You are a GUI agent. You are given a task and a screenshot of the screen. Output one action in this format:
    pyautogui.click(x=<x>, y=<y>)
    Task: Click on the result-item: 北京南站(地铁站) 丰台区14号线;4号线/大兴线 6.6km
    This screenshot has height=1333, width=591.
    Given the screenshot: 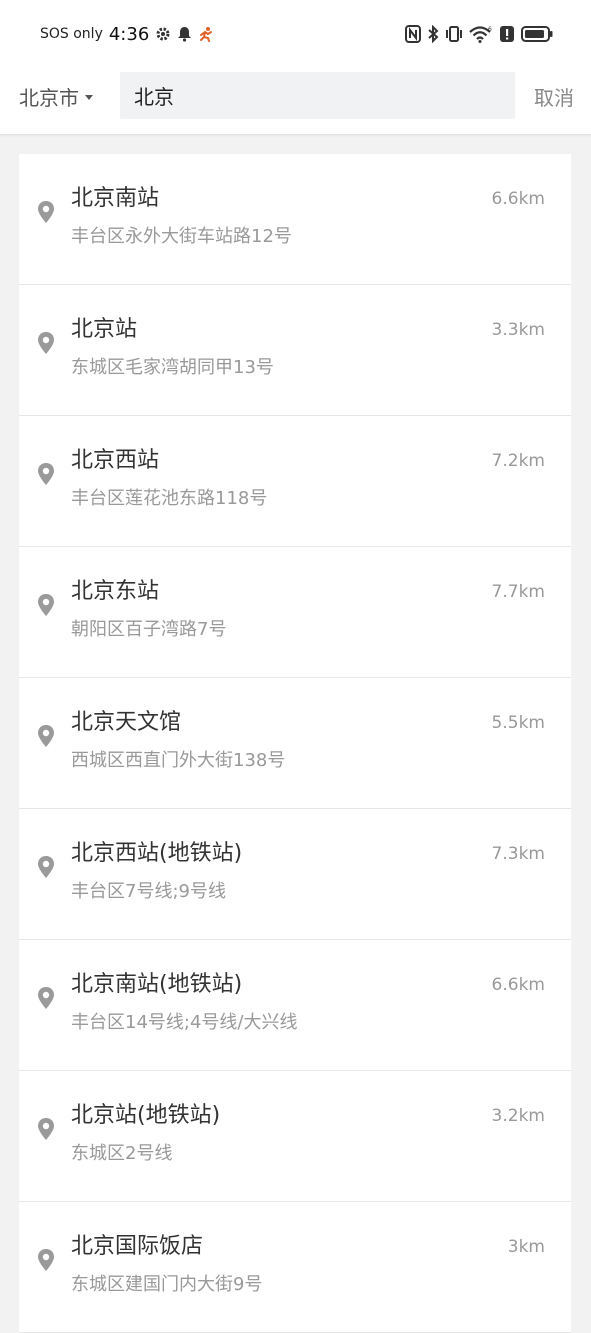 What is the action you would take?
    pyautogui.click(x=295, y=1005)
    